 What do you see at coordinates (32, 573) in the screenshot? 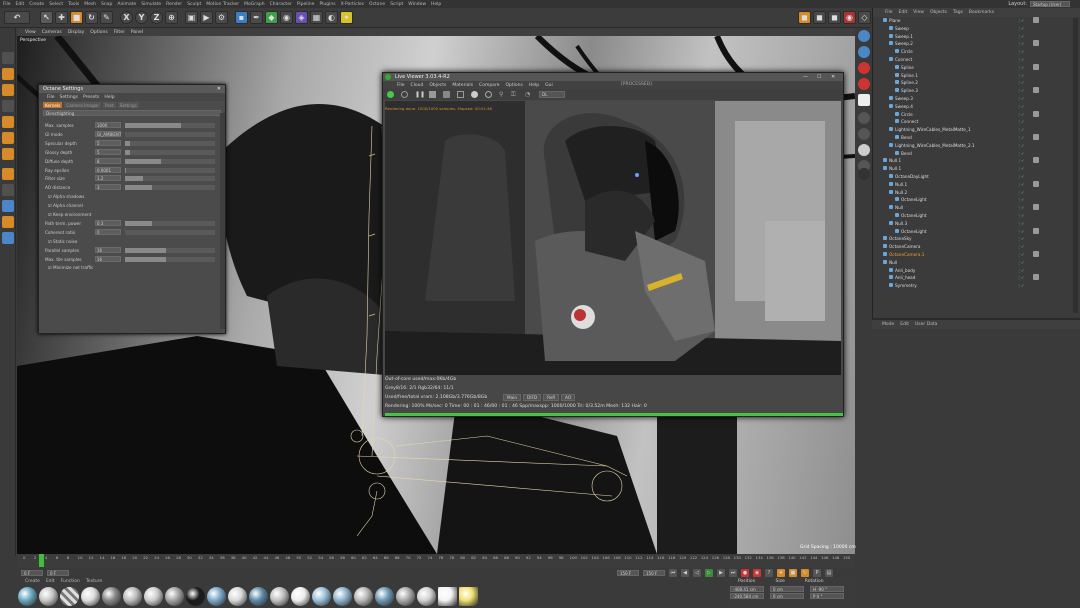
I see `current-frame-field: 0 F` at bounding box center [32, 573].